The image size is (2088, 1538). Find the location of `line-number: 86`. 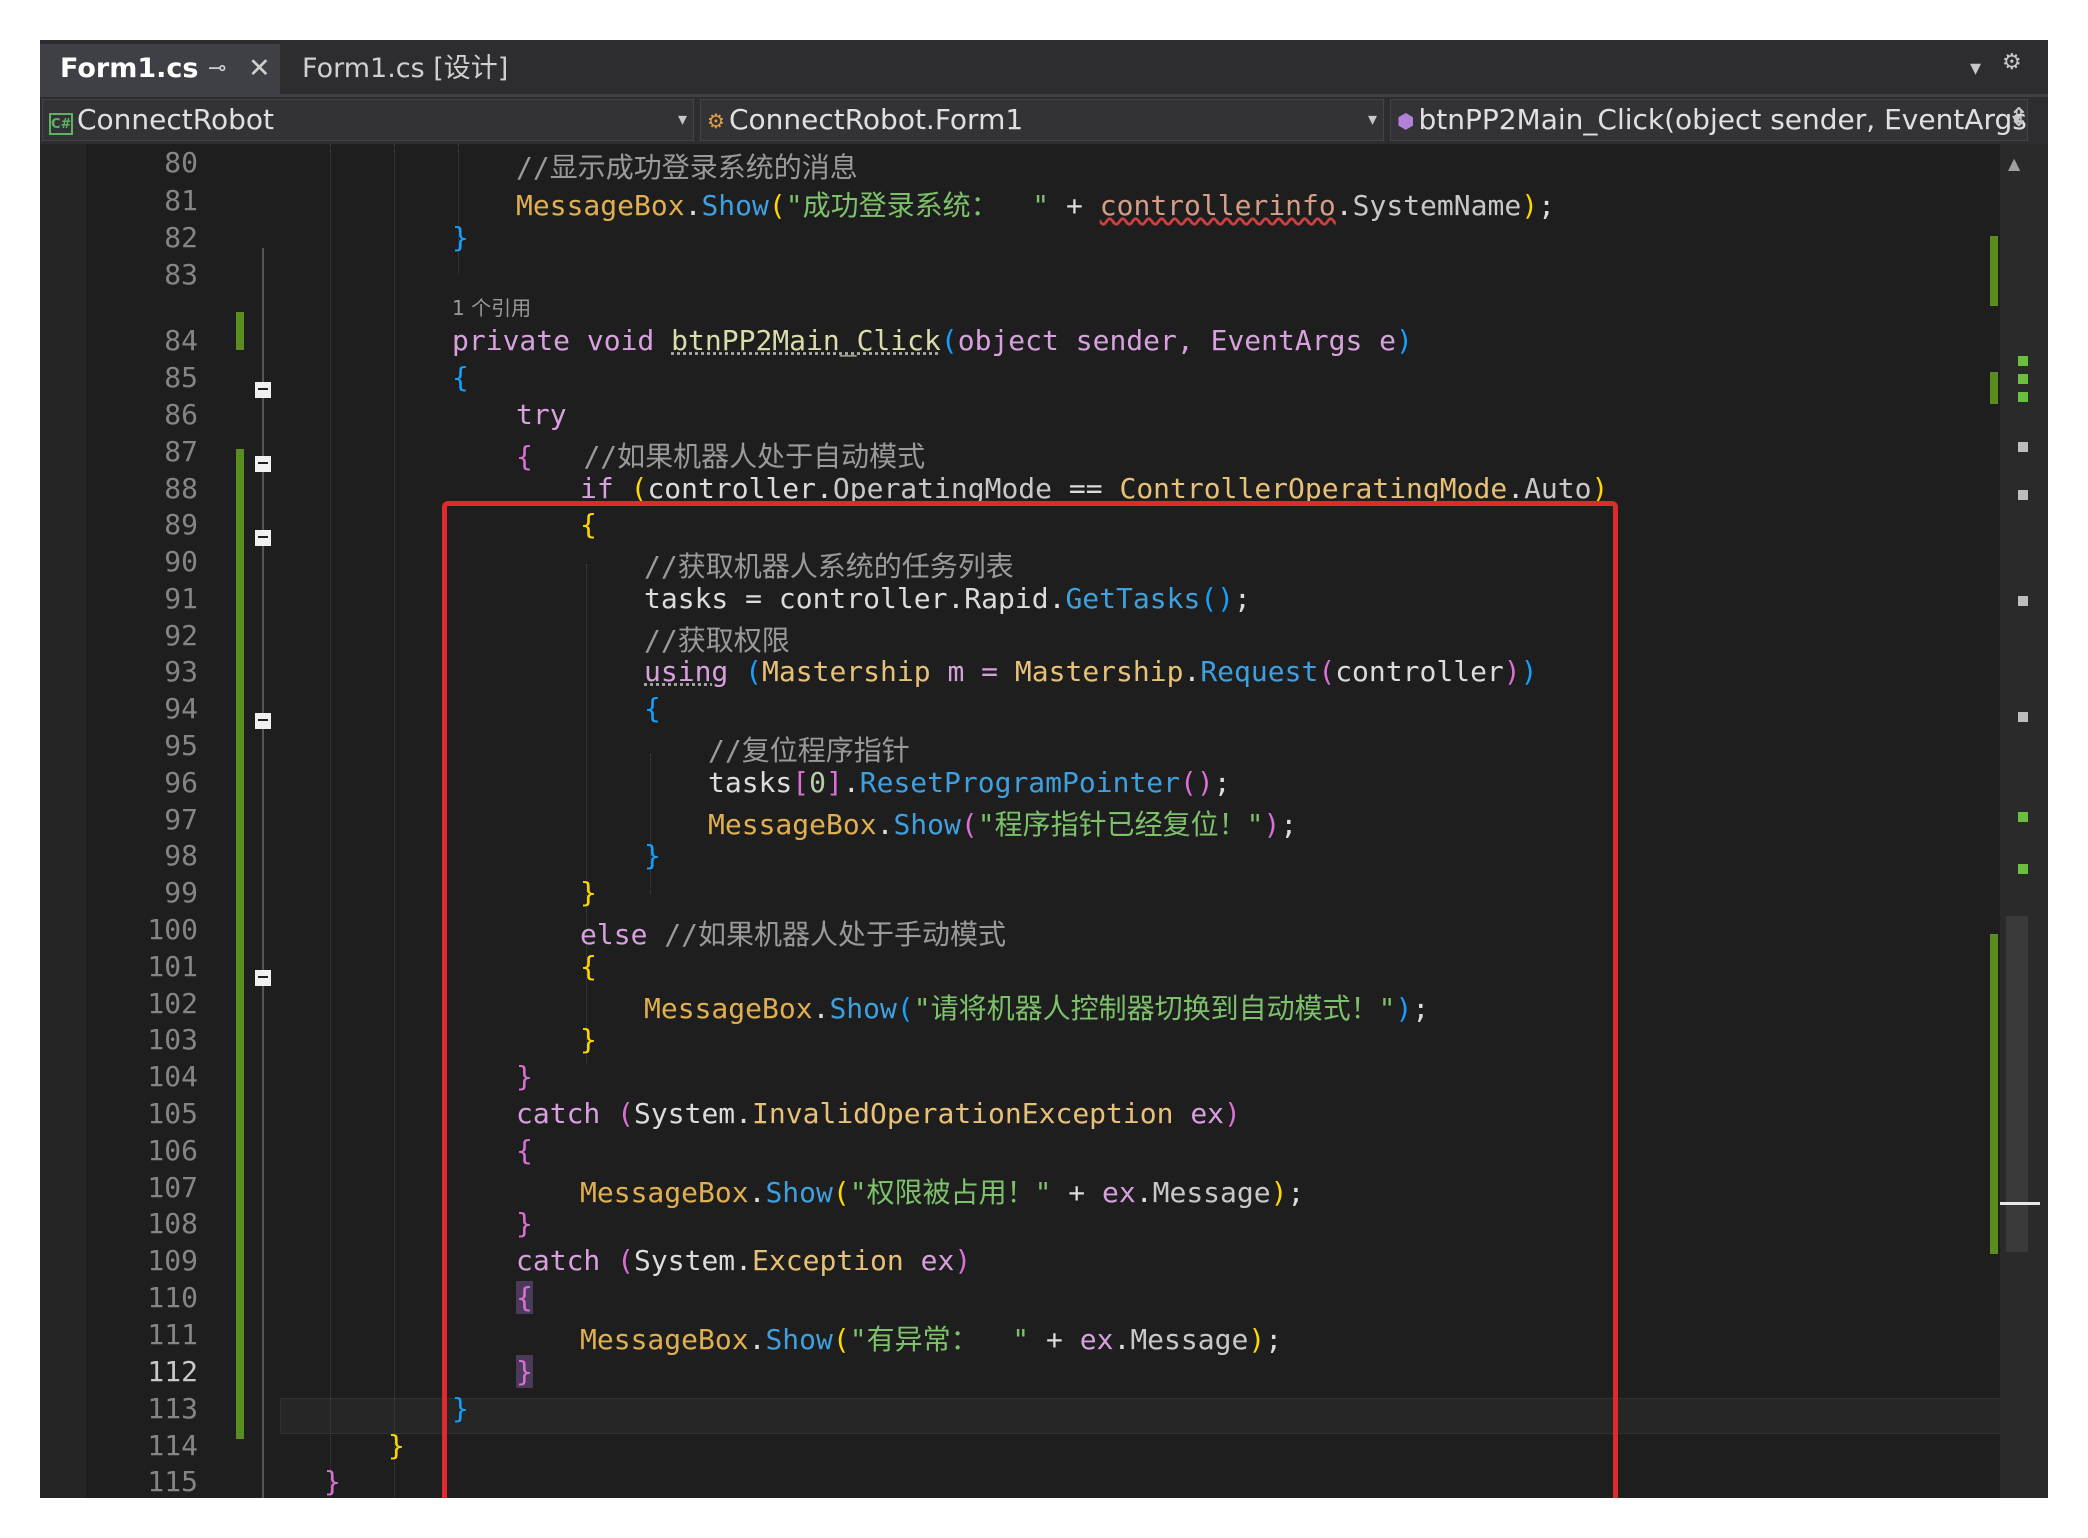

line-number: 86 is located at coordinates (181, 414).